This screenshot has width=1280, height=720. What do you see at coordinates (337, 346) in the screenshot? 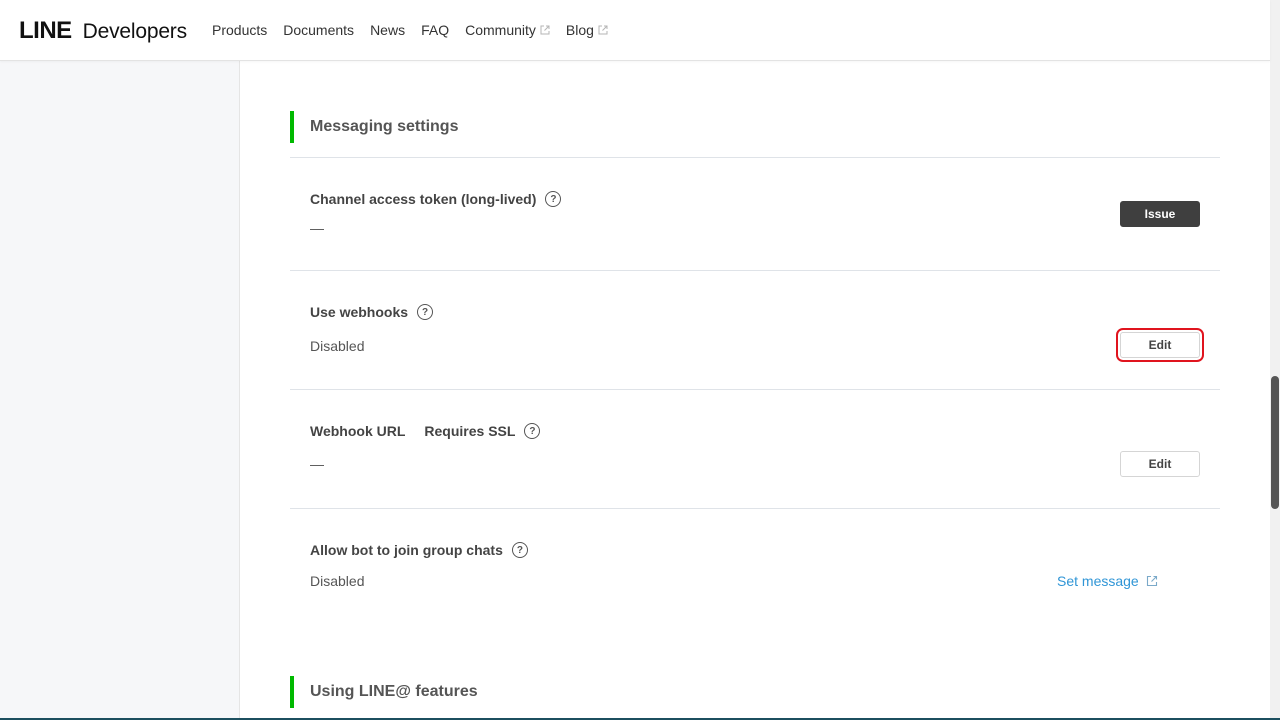
I see `use-webhooks-value: Disabled` at bounding box center [337, 346].